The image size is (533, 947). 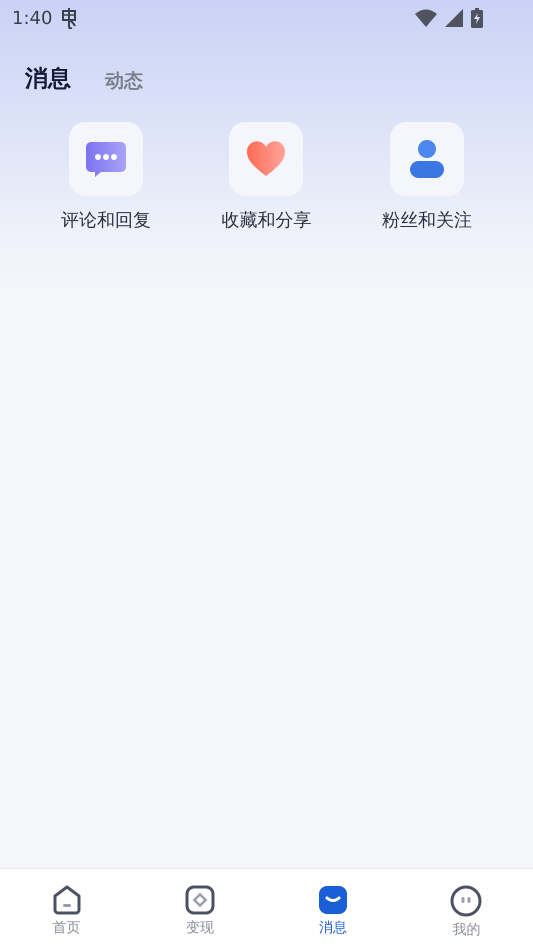 What do you see at coordinates (124, 81) in the screenshot?
I see `tab: 动态` at bounding box center [124, 81].